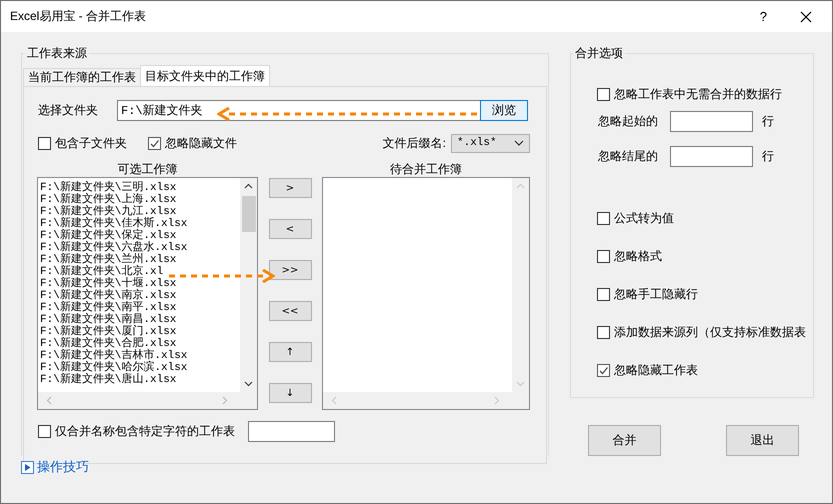 The width and height of the screenshot is (833, 504). What do you see at coordinates (290, 311) in the screenshot?
I see `move-button: <<` at bounding box center [290, 311].